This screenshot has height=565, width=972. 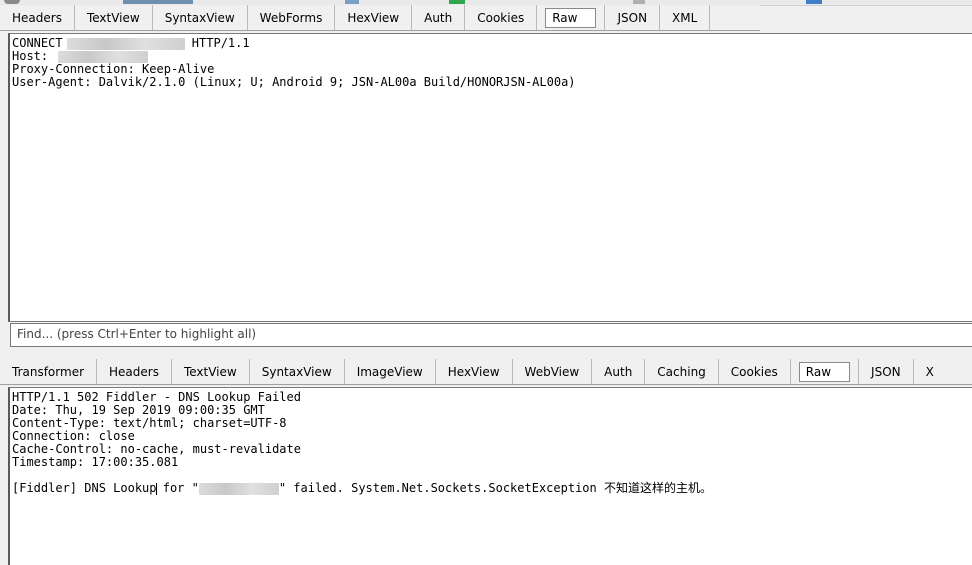 I want to click on timestamp-header: Timestamp: 17:00:35.081, so click(x=95, y=462).